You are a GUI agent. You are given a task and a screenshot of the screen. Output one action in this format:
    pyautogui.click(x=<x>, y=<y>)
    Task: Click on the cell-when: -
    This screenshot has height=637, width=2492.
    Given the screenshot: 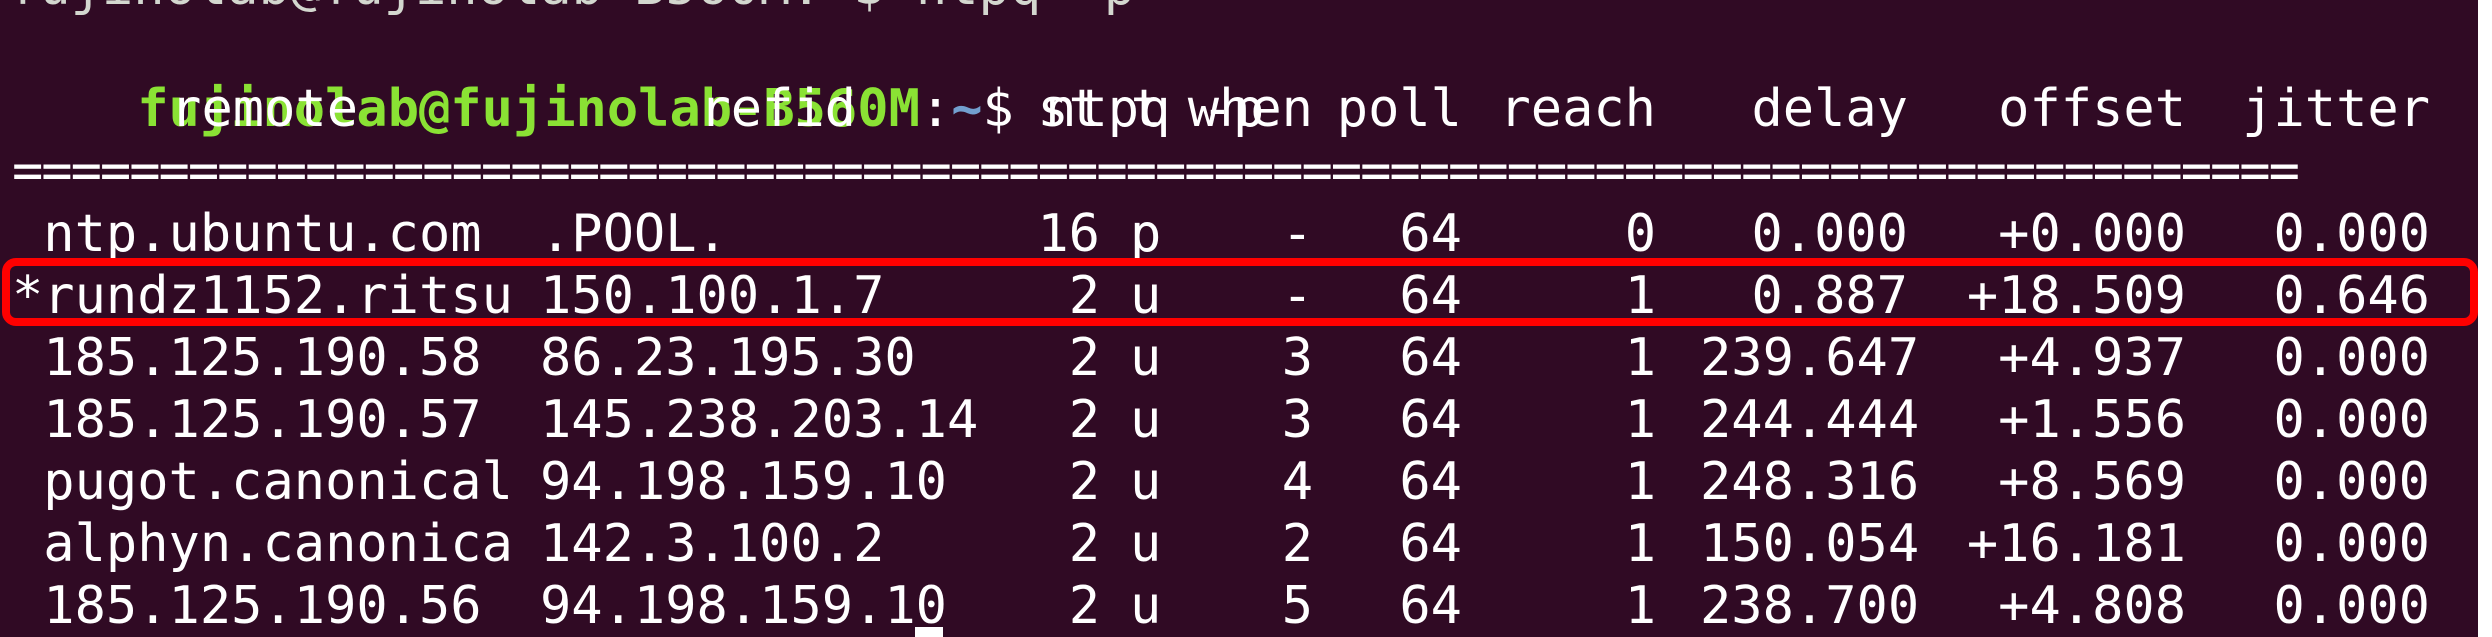 What is the action you would take?
    pyautogui.click(x=1297, y=234)
    